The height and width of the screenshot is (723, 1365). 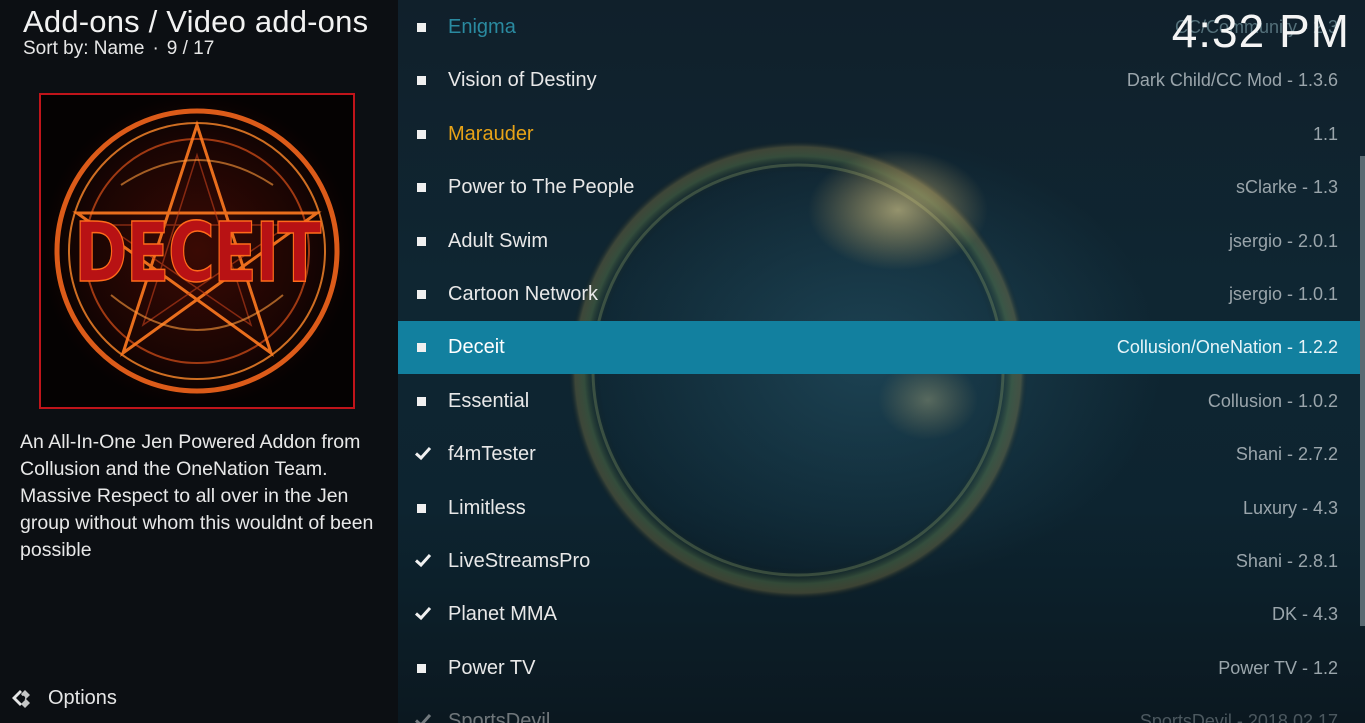 What do you see at coordinates (1283, 294) in the screenshot?
I see `addon-version: jsergio - 1.0.1` at bounding box center [1283, 294].